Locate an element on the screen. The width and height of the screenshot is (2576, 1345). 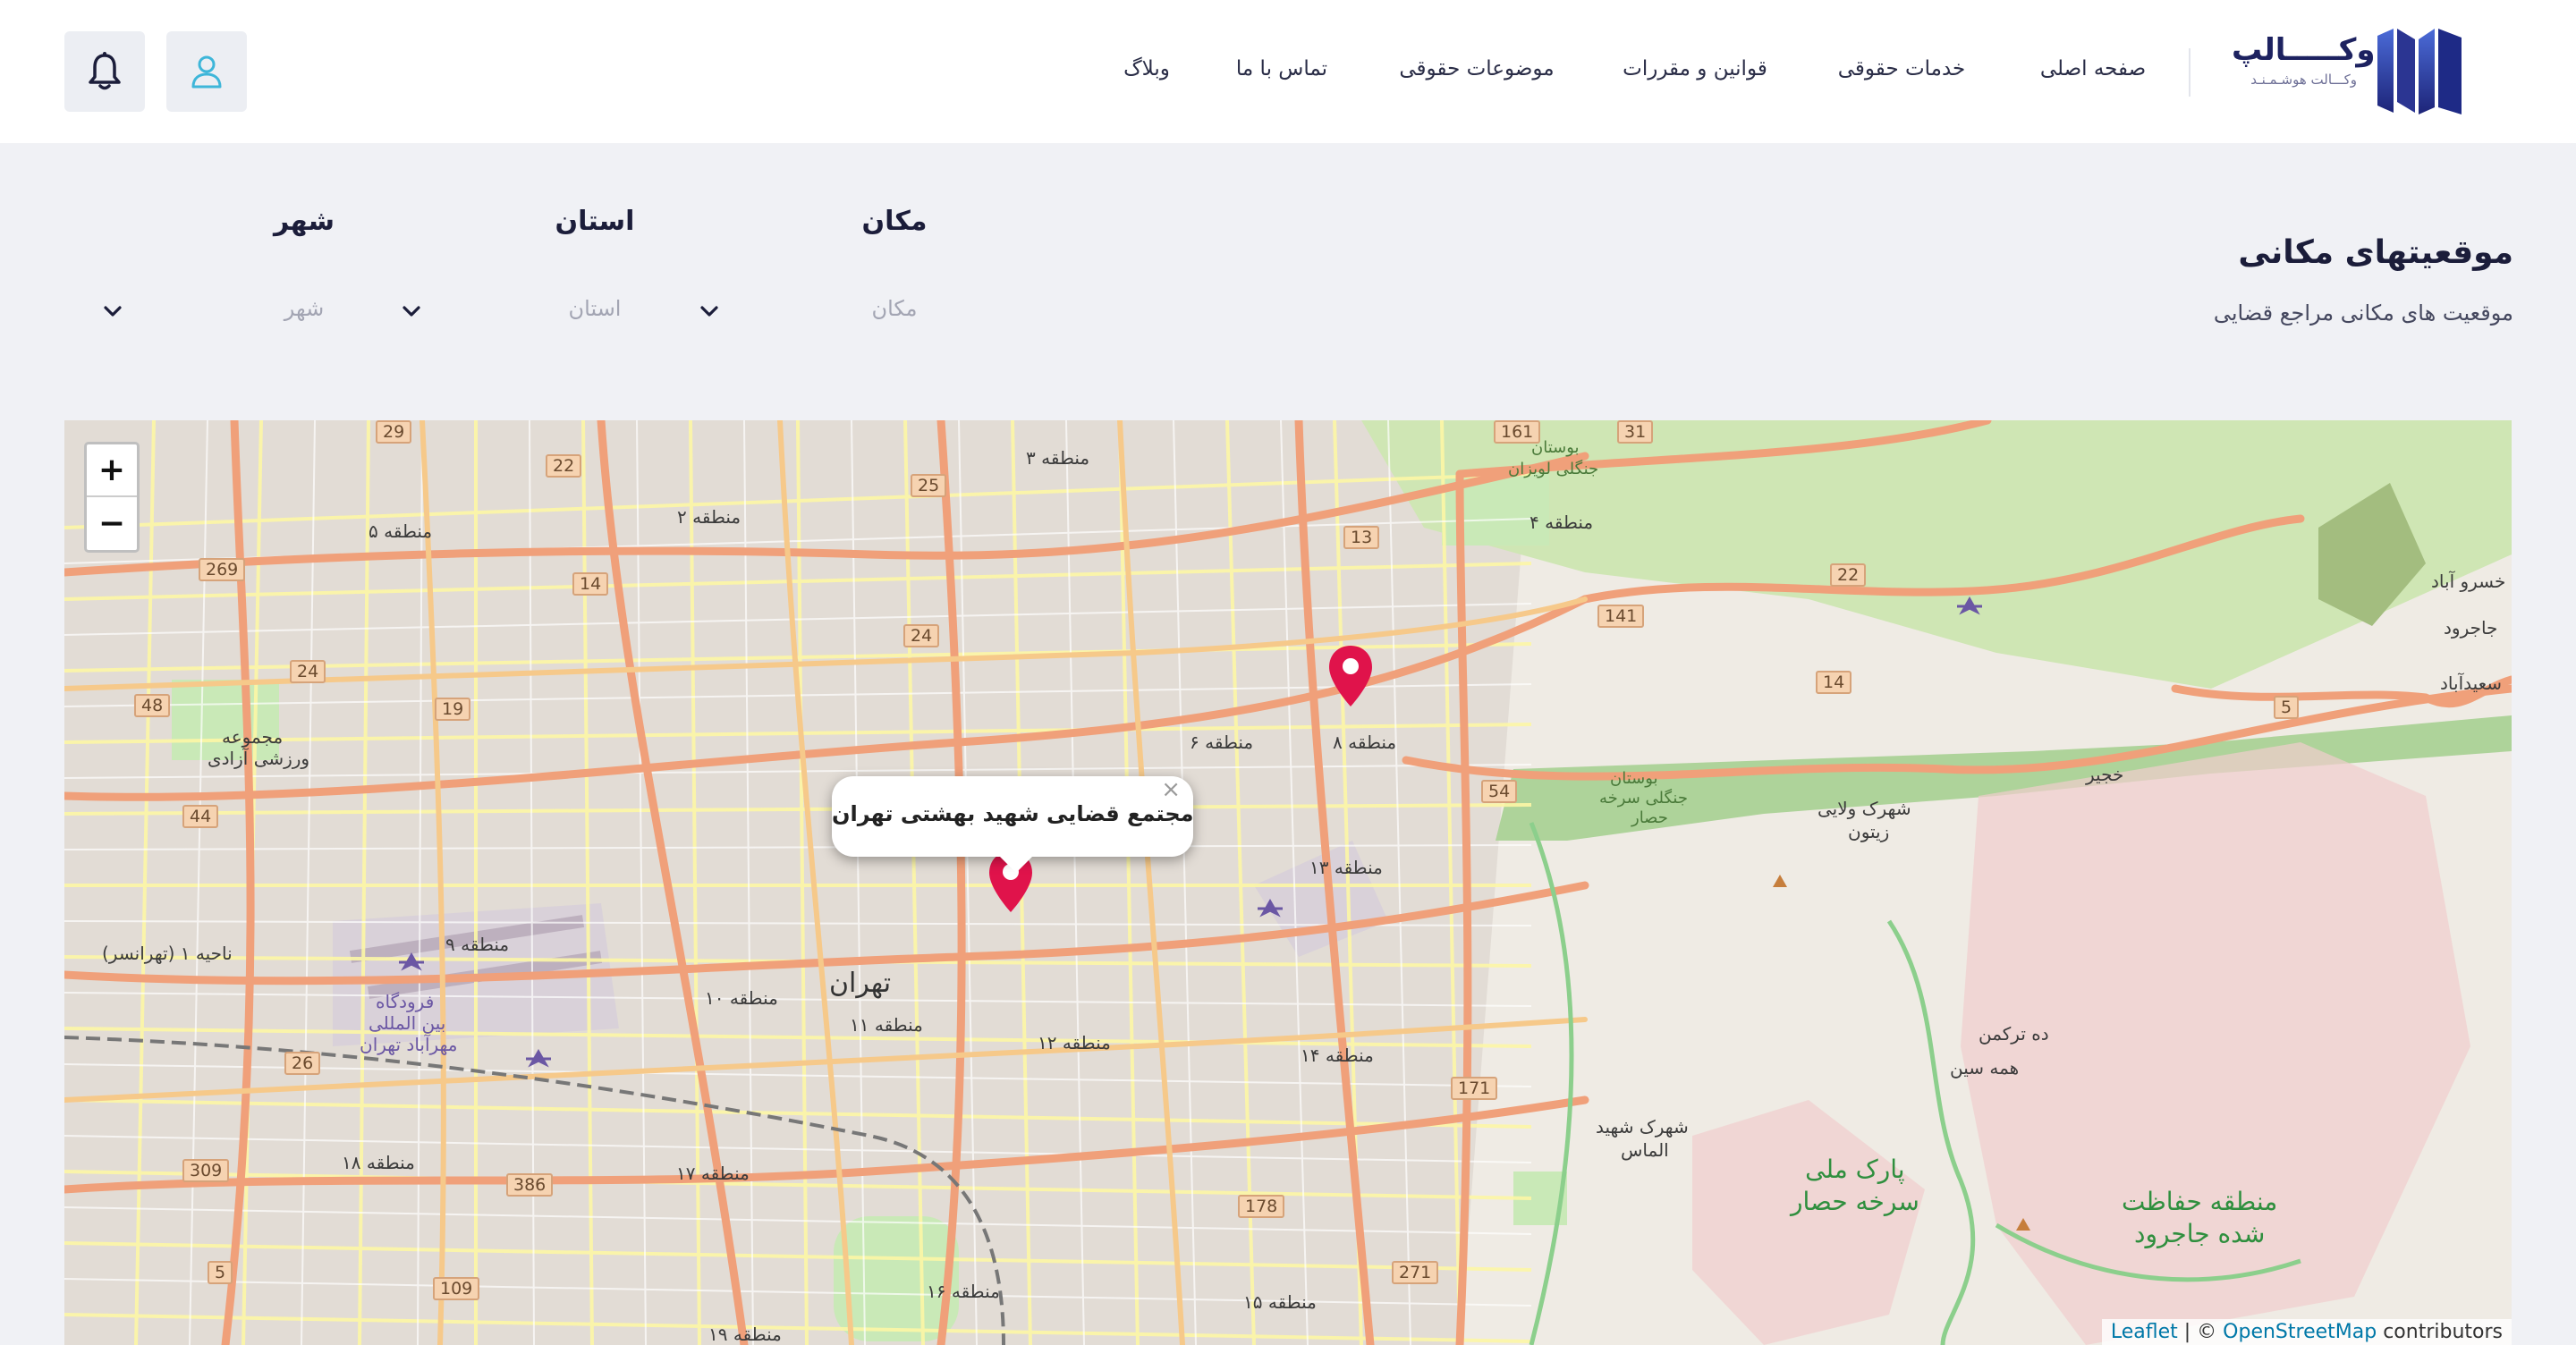
map-label: منطقه ۵ is located at coordinates (401, 531).